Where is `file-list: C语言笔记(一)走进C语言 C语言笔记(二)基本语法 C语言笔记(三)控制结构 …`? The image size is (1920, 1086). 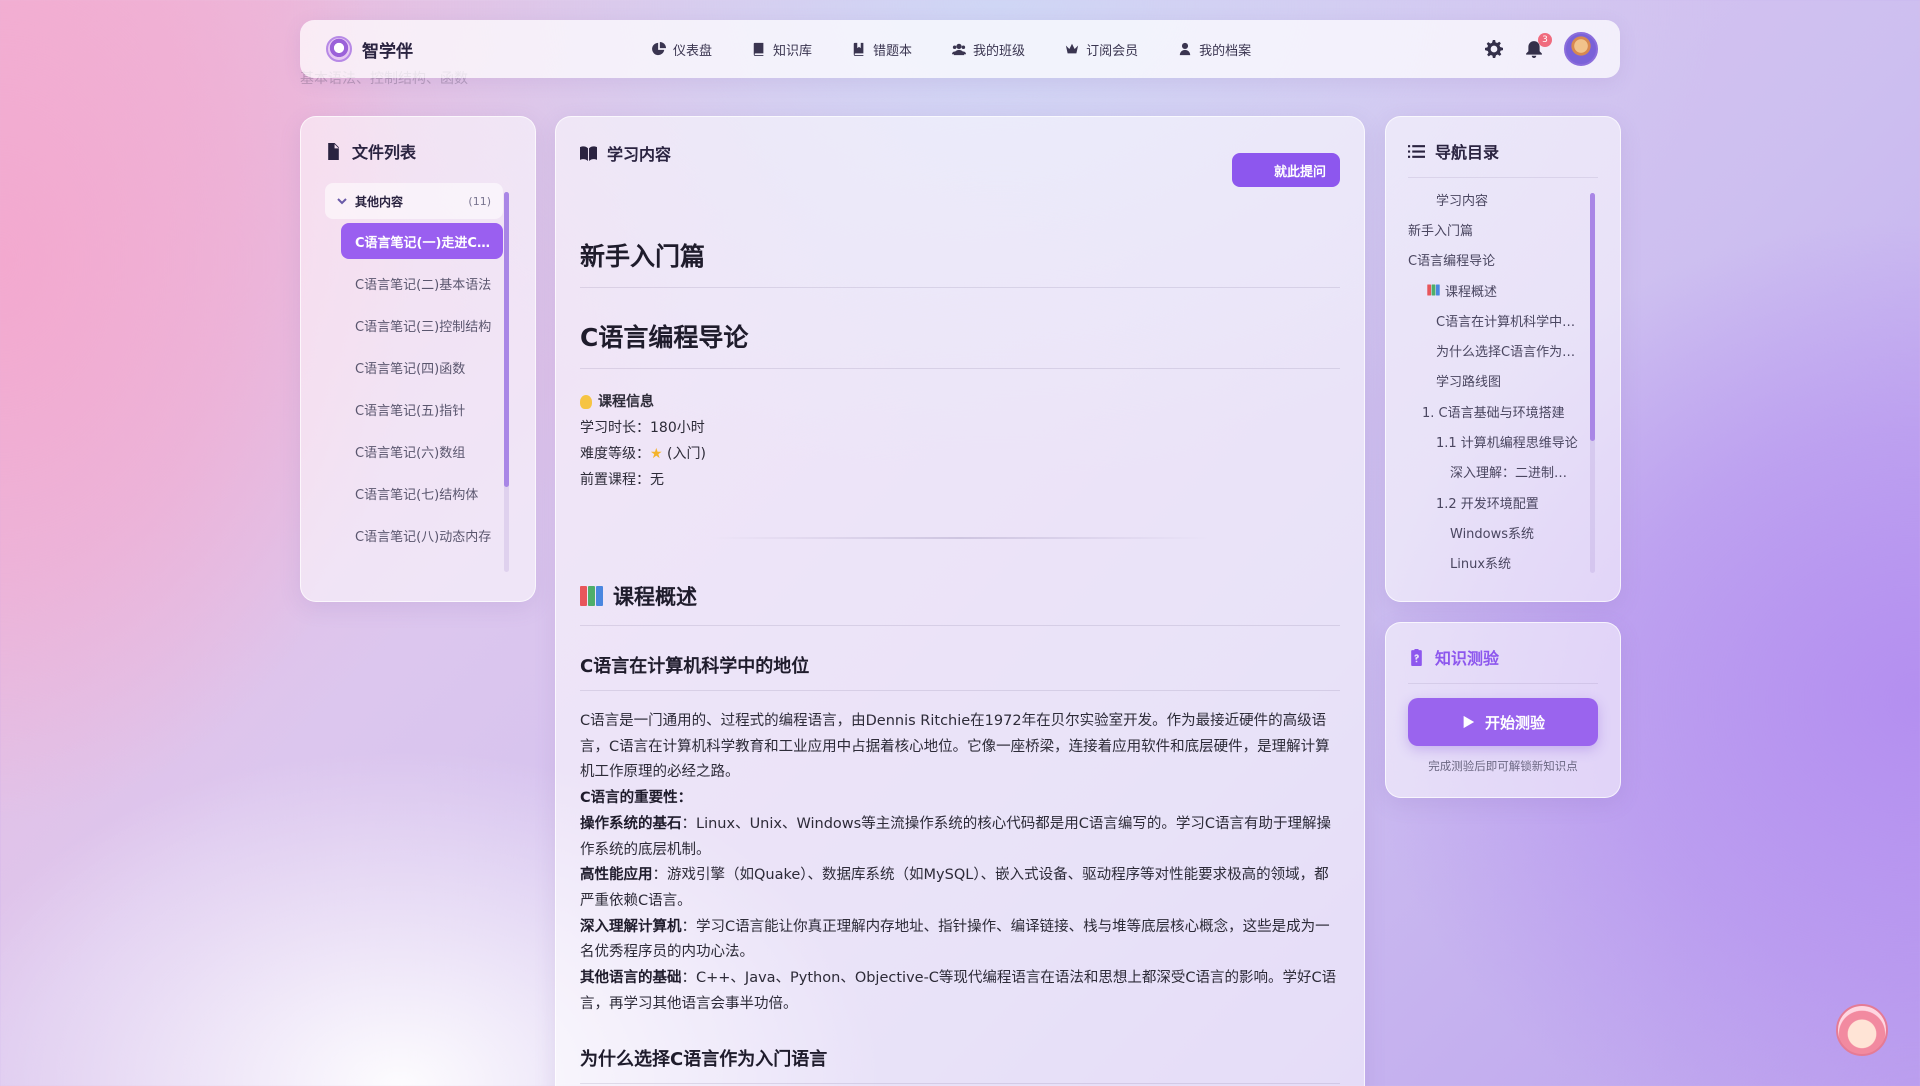 file-list: C语言笔记(一)走进C语言 C语言笔记(二)基本语法 C语言笔记(三)控制结构 … is located at coordinates (418, 388).